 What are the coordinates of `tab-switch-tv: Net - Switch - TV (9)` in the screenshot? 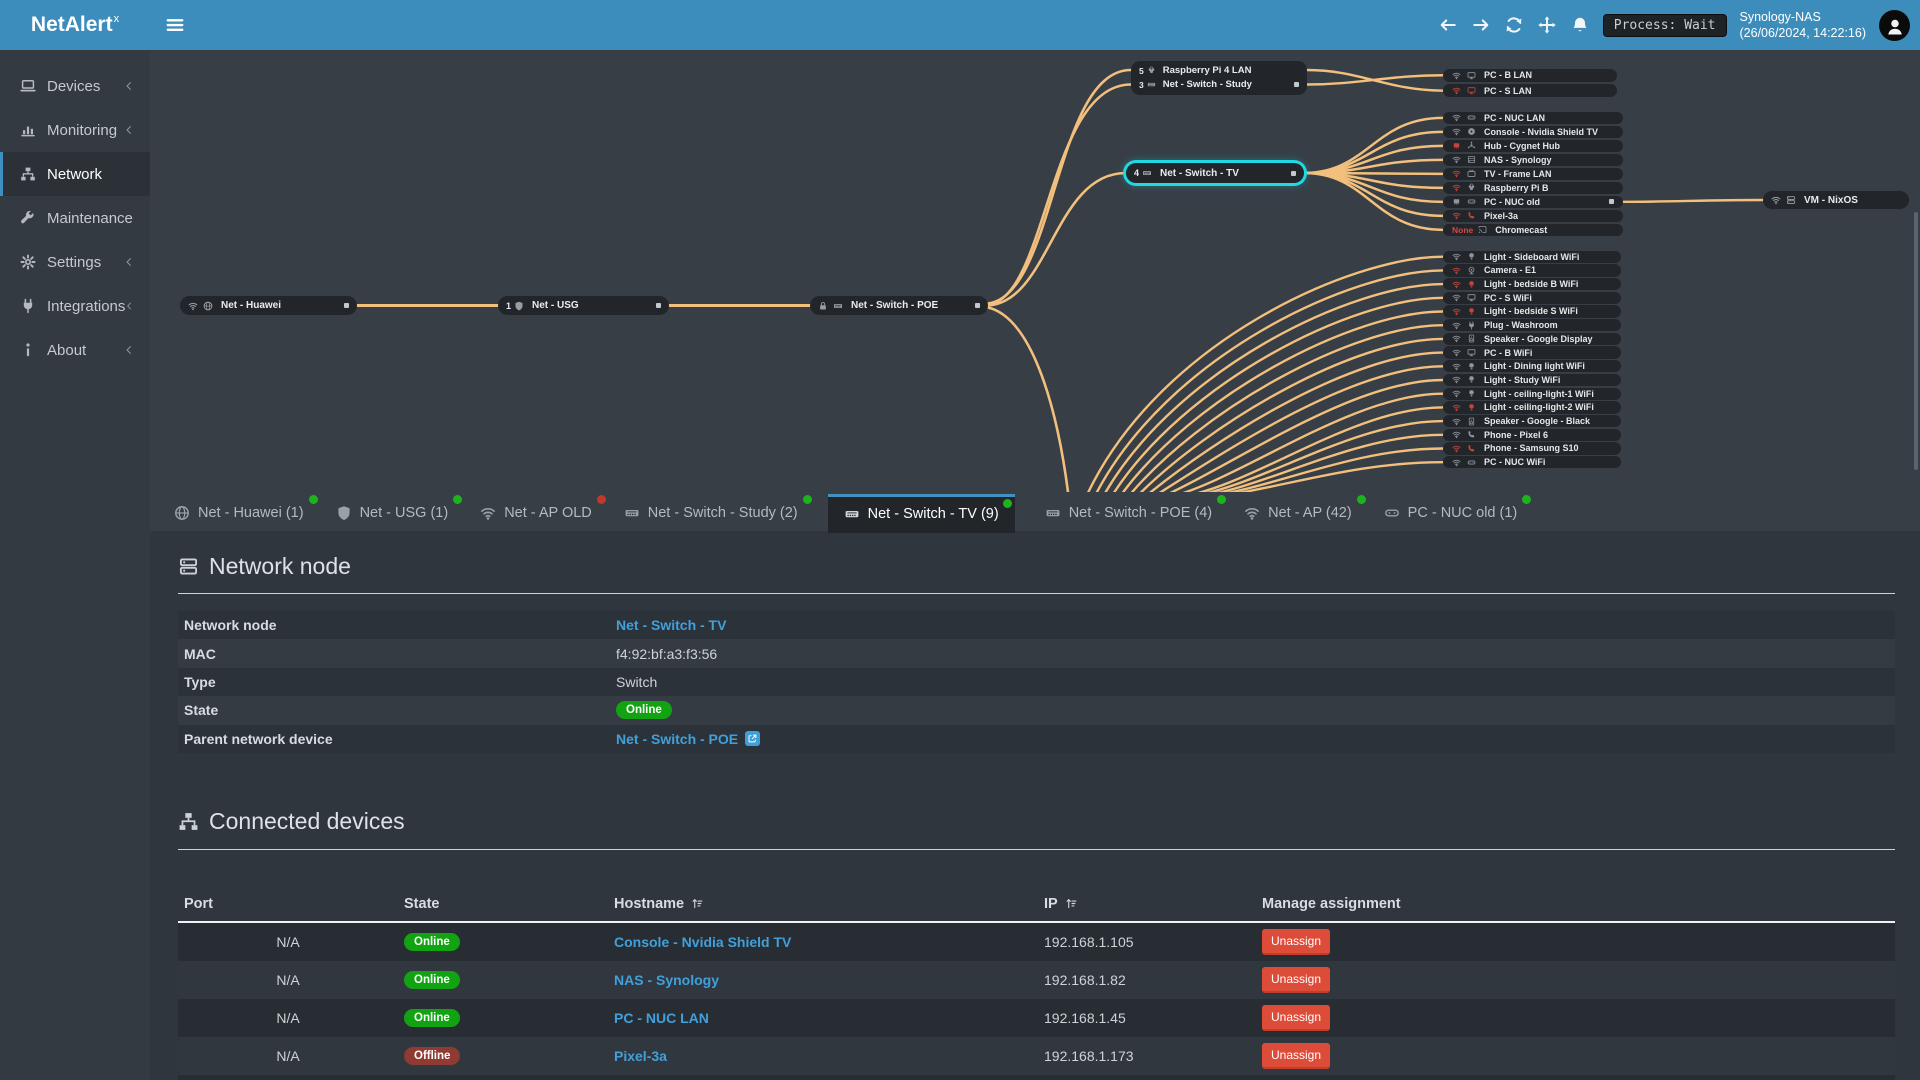 It's located at (921, 513).